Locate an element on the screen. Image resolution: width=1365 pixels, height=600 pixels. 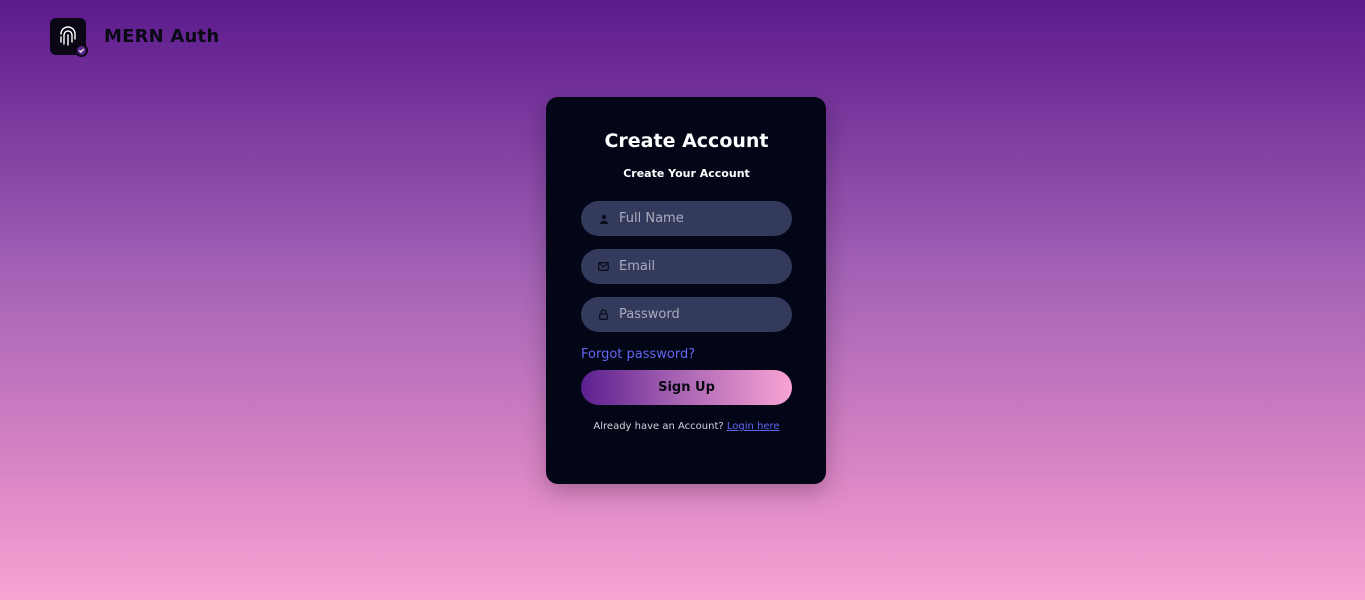
page-title: Create Account is located at coordinates (686, 141).